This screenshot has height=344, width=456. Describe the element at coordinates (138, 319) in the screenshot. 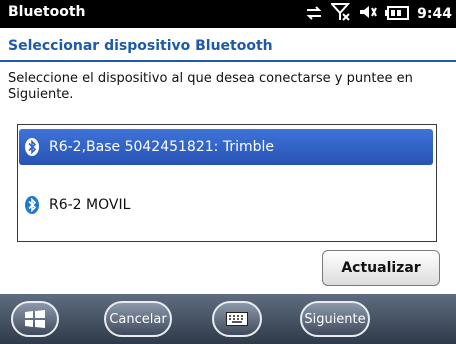

I see `cancel-button: Cancelar` at that location.